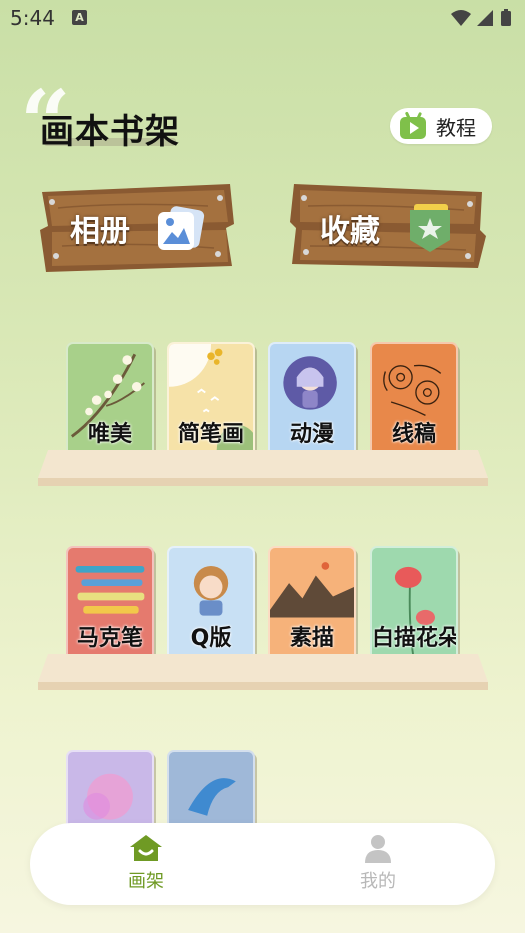 Image resolution: width=525 pixels, height=933 pixels. I want to click on favorites-sign-button: 收藏, so click(387, 227).